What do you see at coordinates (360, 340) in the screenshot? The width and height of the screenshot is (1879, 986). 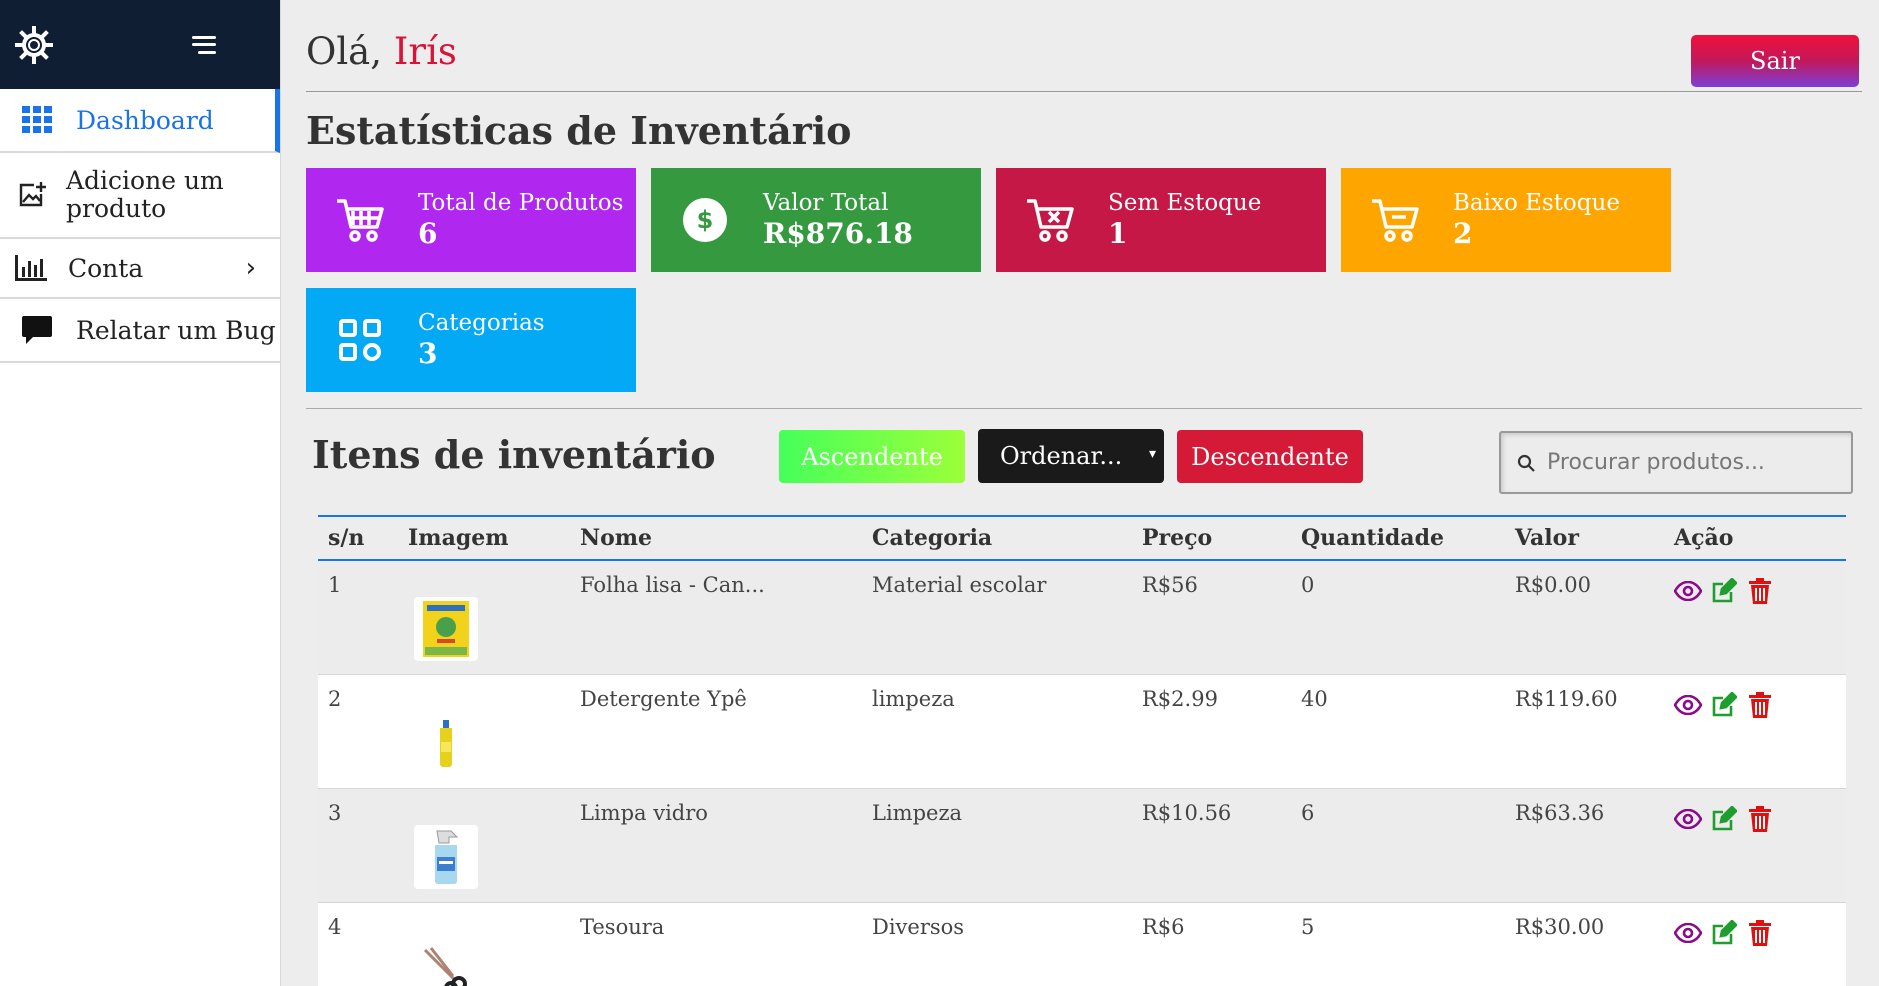 I see `categories-icon` at bounding box center [360, 340].